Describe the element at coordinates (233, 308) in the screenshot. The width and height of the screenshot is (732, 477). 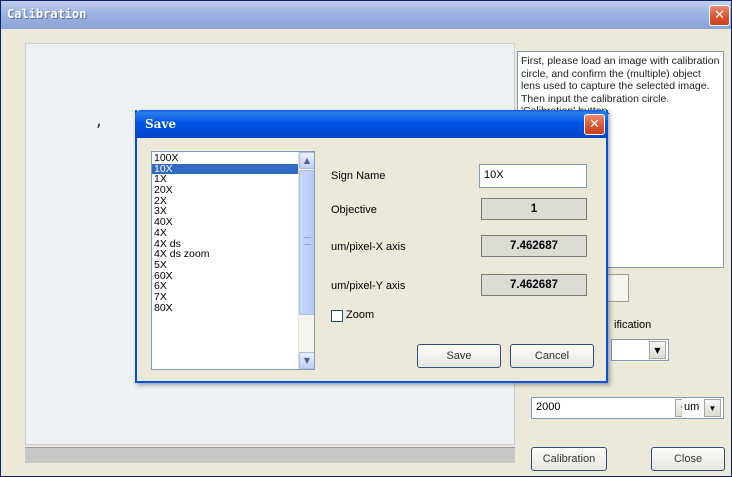
I see `list-item: 80X` at that location.